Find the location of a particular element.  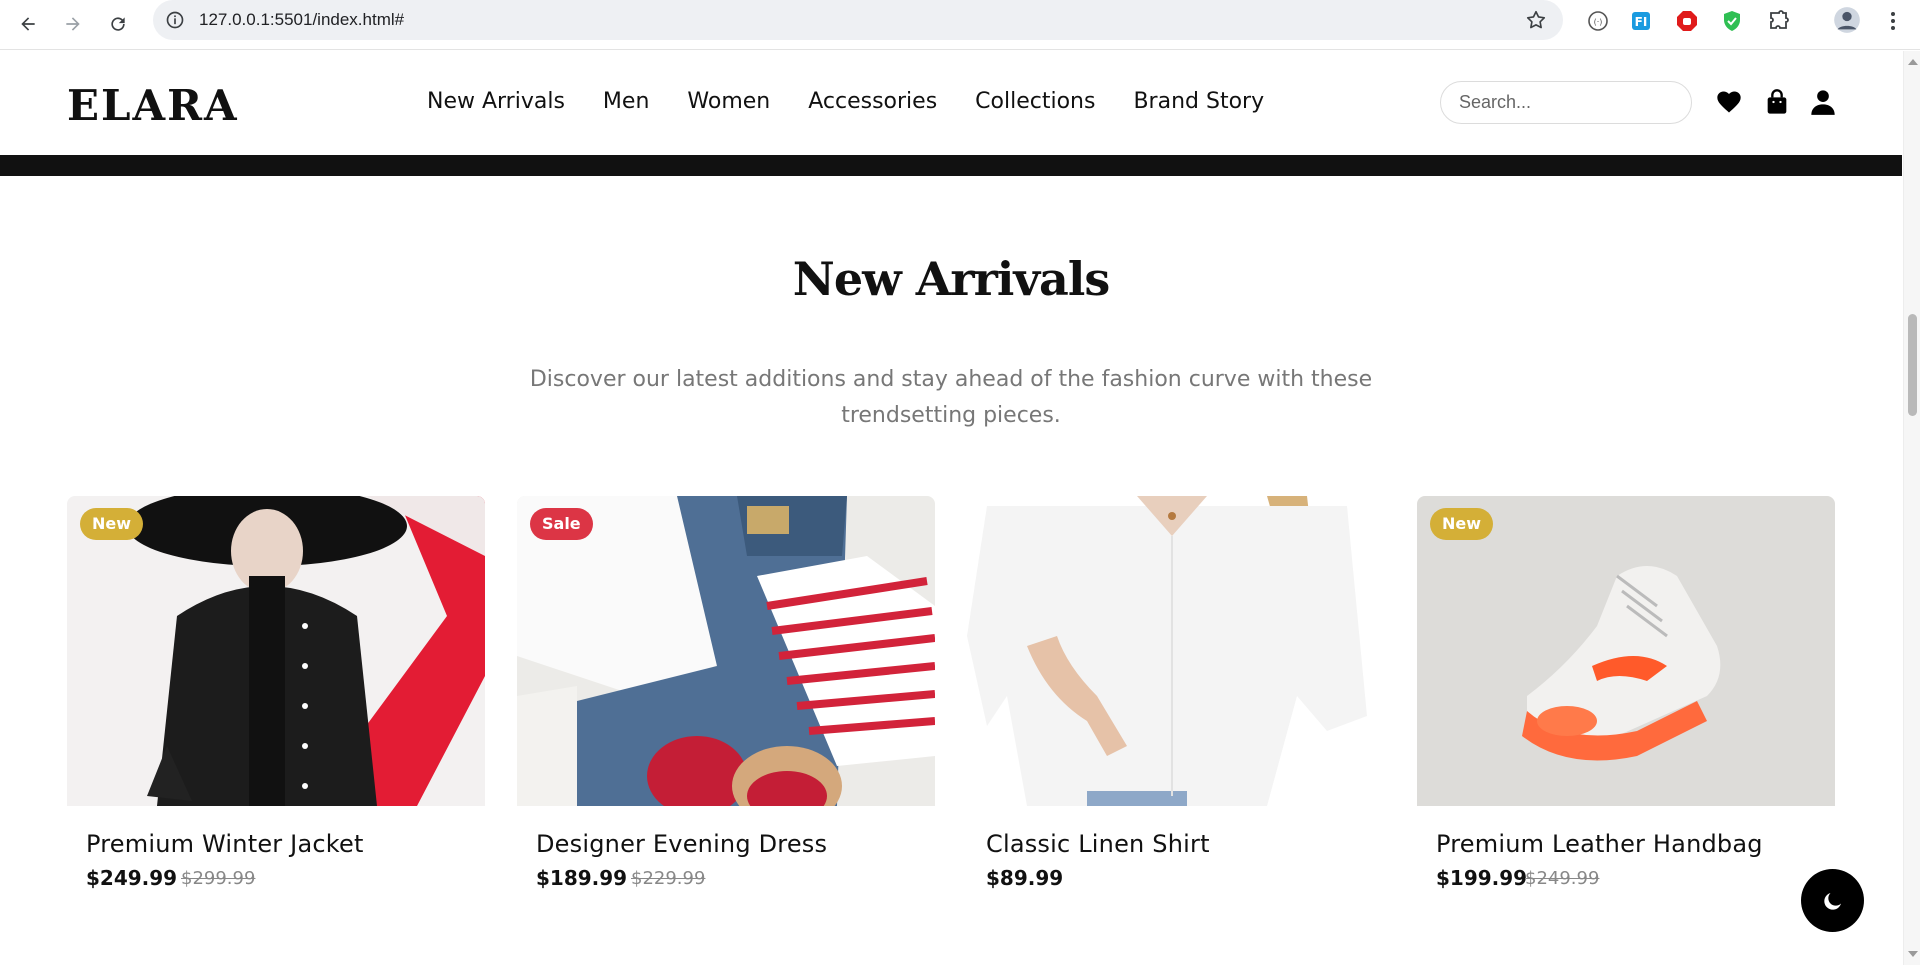

product-price: $249.99 is located at coordinates (132, 878).